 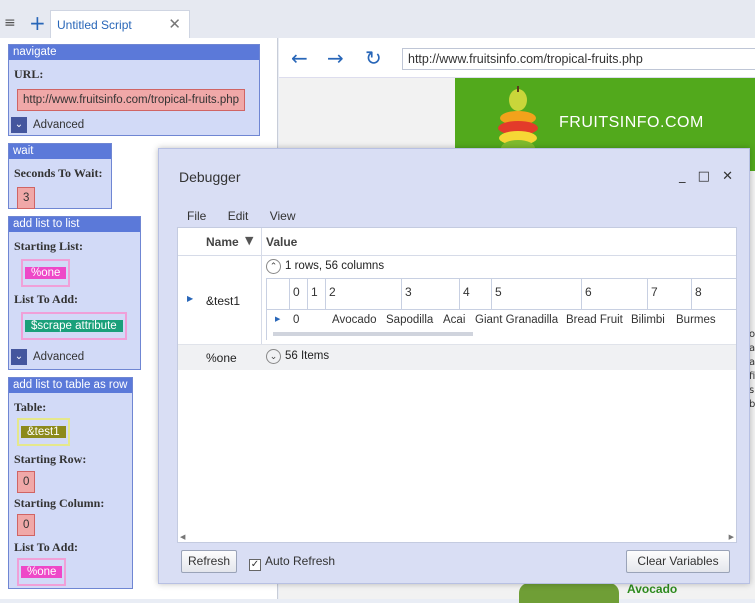 I want to click on table-cell: Avocado, so click(x=354, y=320).